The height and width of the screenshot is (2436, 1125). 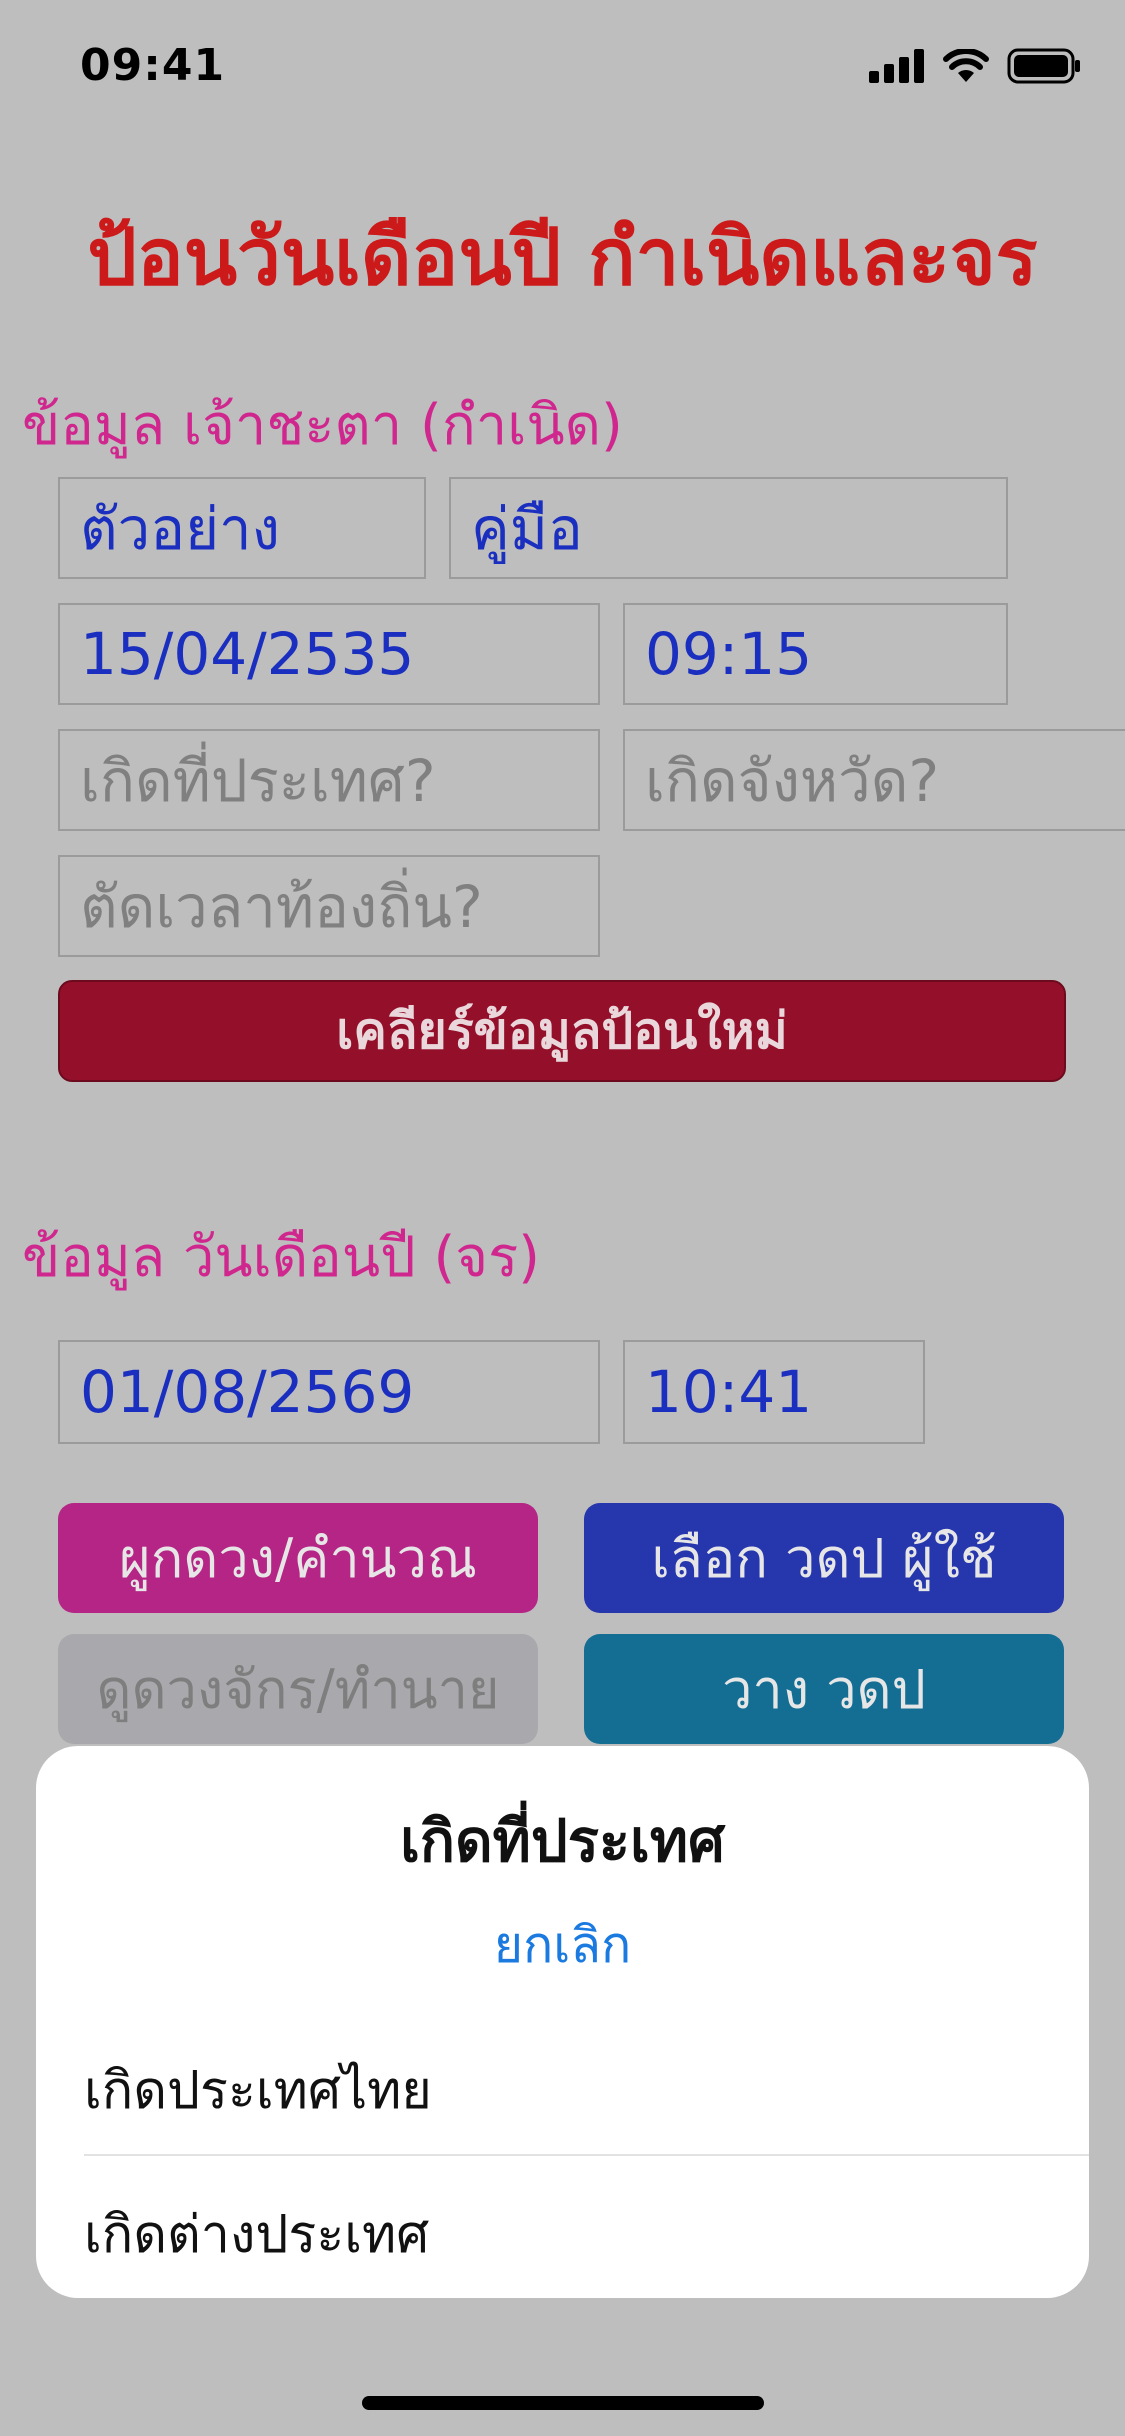 I want to click on option-born-abroad: เกิดต่างประเทศ, so click(x=256, y=2233).